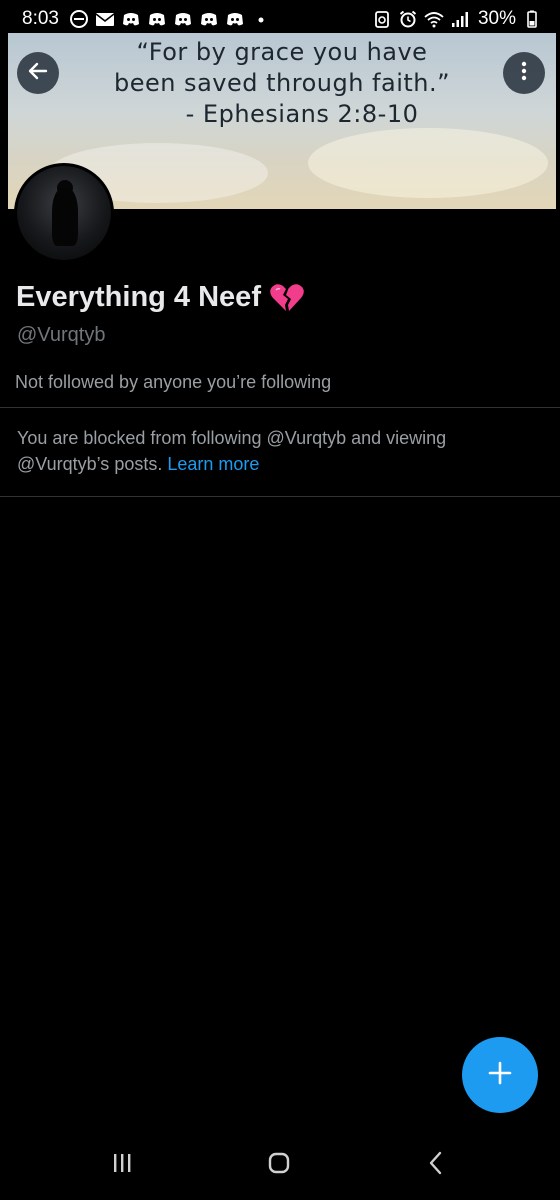 Image resolution: width=560 pixels, height=1200 pixels. Describe the element at coordinates (408, 19) in the screenshot. I see `alarm-icon` at that location.